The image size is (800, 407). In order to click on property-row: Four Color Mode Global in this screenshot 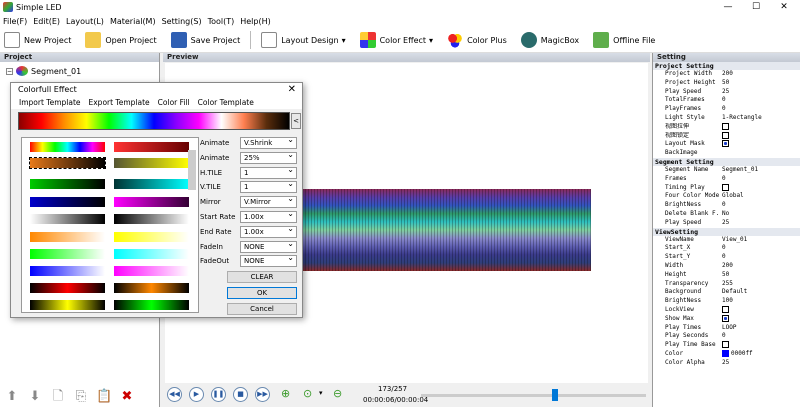, I will do `click(726, 196)`.